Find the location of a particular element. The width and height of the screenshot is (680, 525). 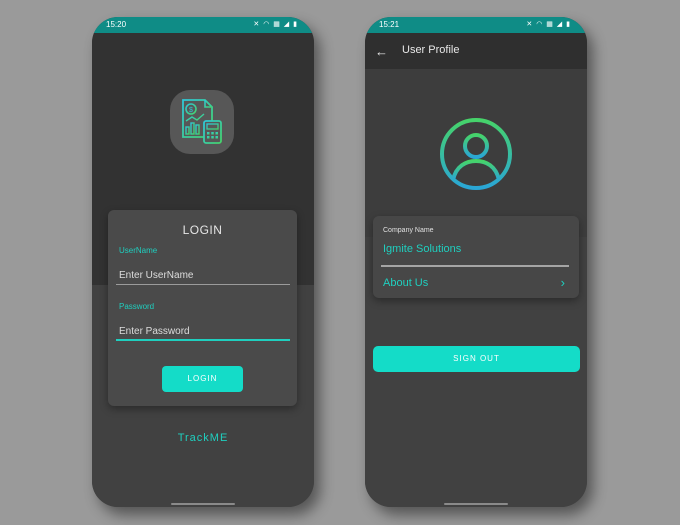

login-title: LOGIN is located at coordinates (202, 230).